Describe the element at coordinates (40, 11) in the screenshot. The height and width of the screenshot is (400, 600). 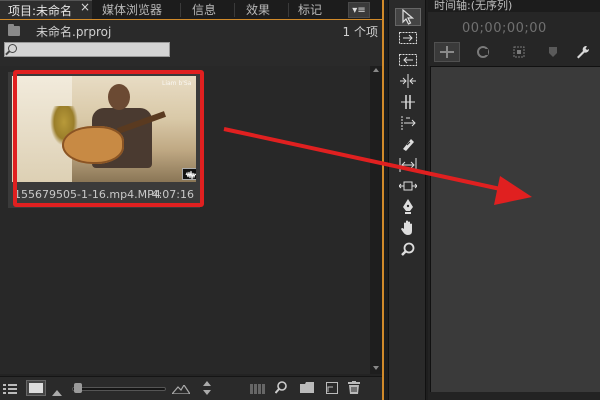
I see `tab-project-label: 项目:未命名` at that location.